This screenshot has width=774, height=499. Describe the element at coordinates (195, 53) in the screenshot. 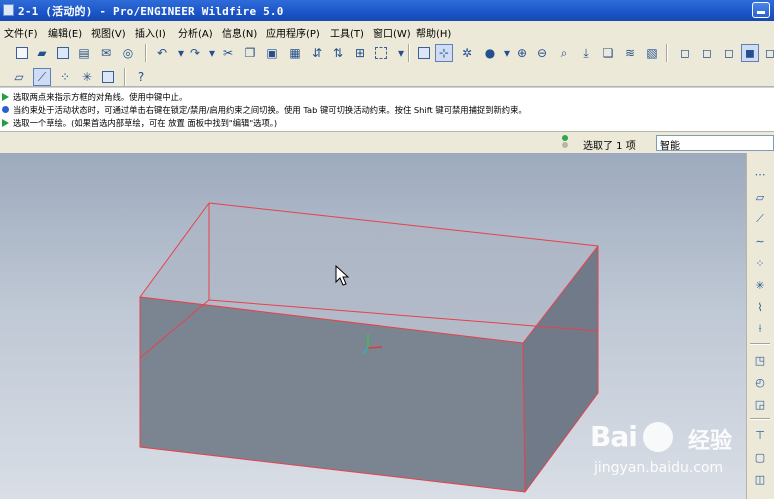

I see `redo-icon: ↷` at that location.